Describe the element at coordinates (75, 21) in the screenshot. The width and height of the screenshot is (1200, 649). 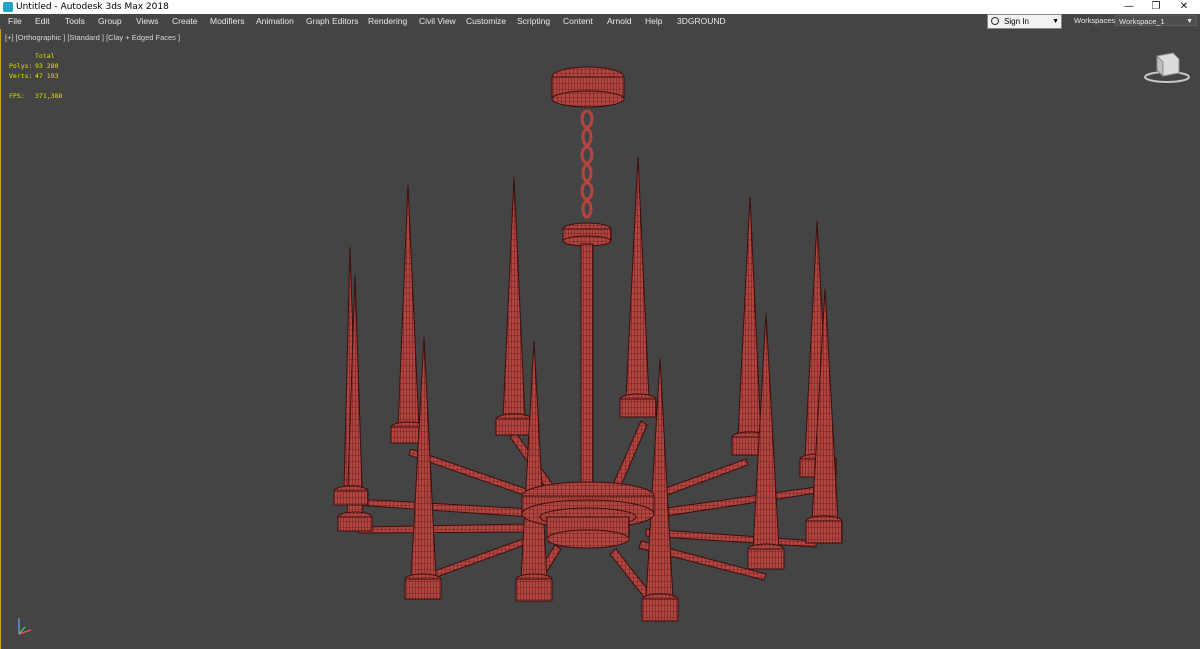
I see `menu-tools: Tools` at that location.